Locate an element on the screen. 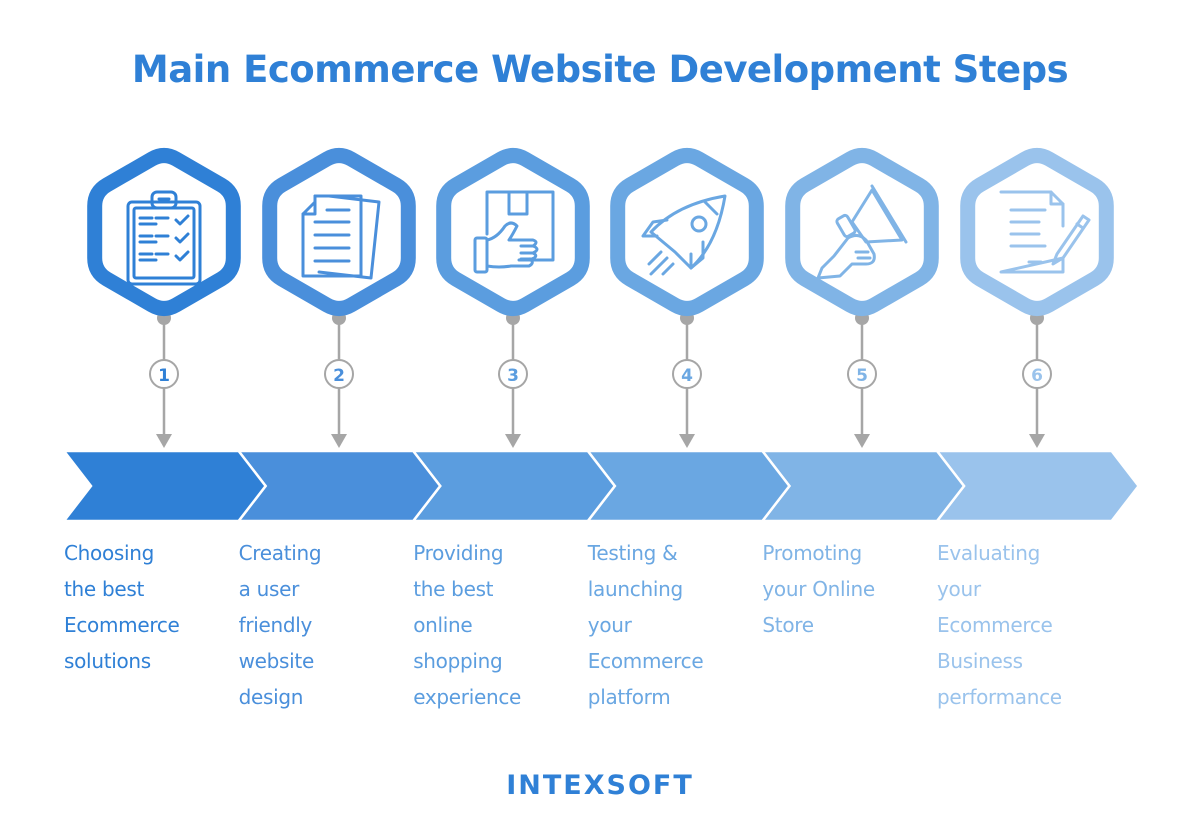 This screenshot has width=1200, height=839. step-label-1: Choosing the best Ecommerce solutions is located at coordinates (122, 607).